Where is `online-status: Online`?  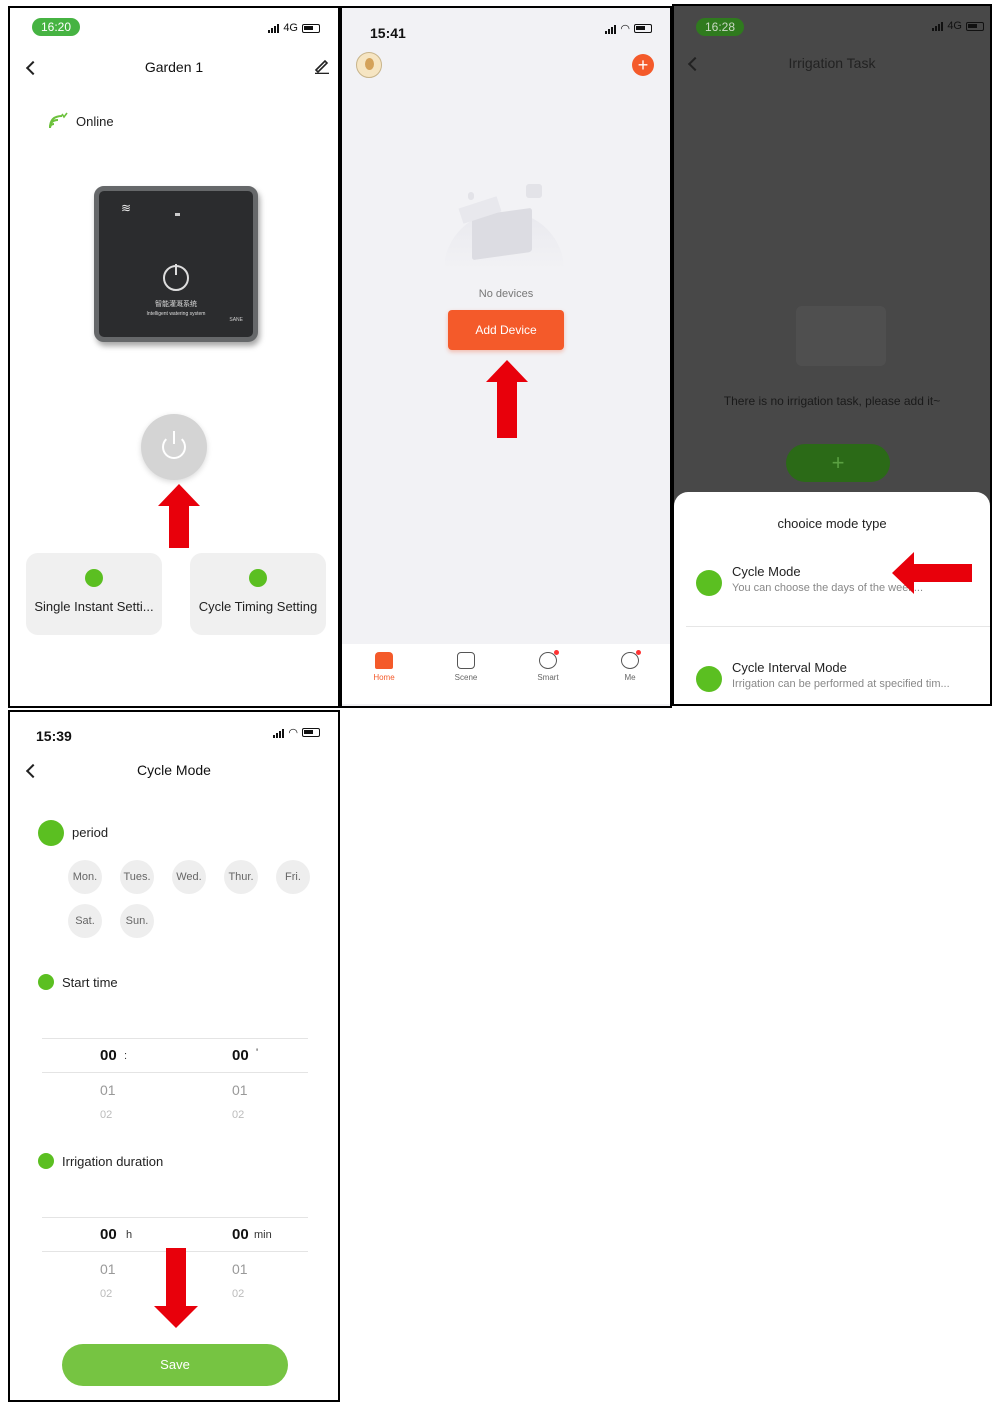 online-status: Online is located at coordinates (95, 121).